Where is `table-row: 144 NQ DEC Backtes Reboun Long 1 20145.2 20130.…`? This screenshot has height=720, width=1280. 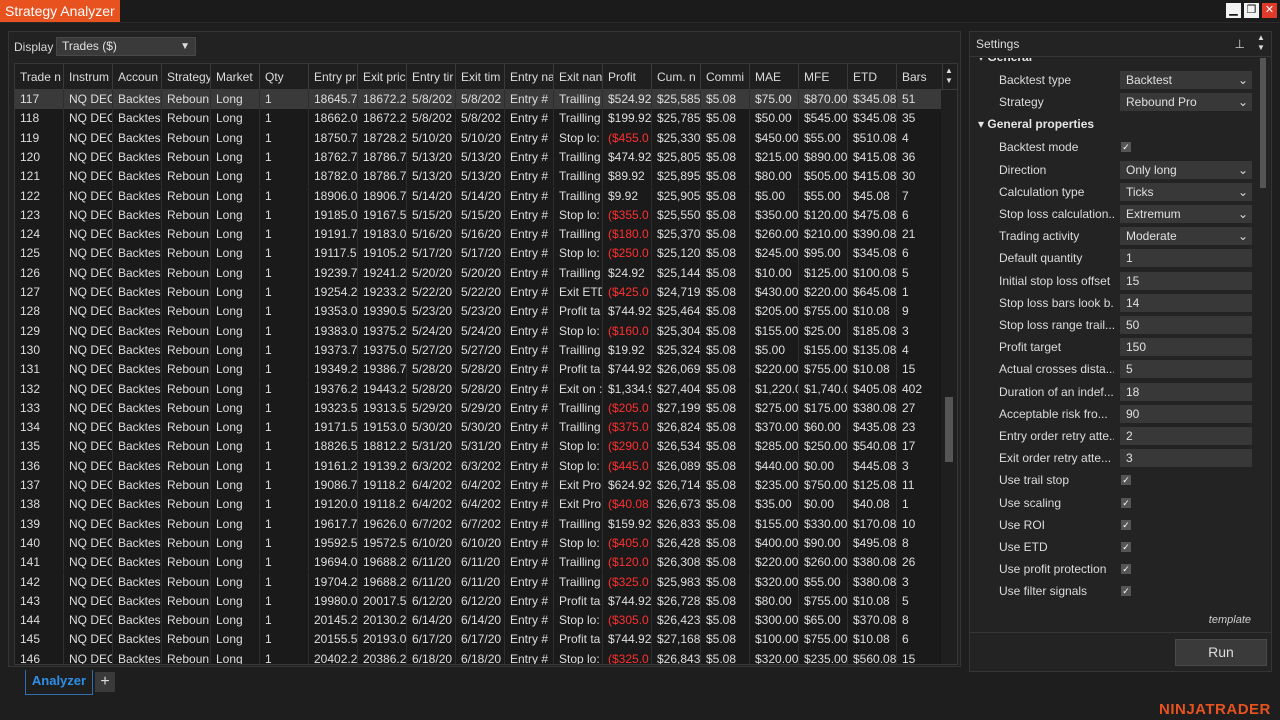 table-row: 144 NQ DEC Backtes Reboun Long 1 20145.2 20130.… is located at coordinates (479, 621).